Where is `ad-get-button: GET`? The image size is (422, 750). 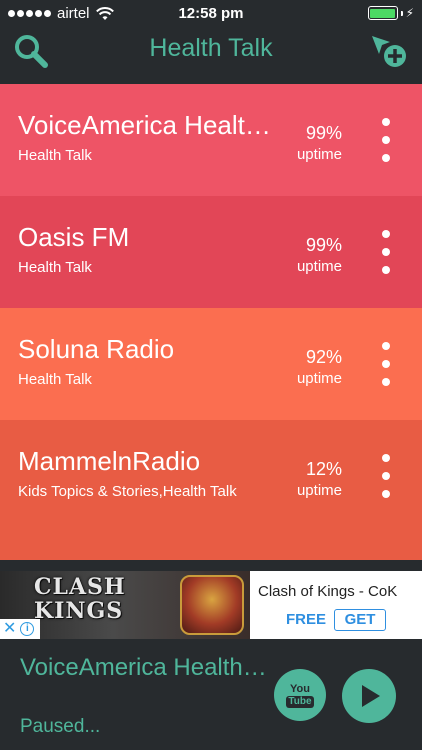
ad-get-button: GET is located at coordinates (360, 620).